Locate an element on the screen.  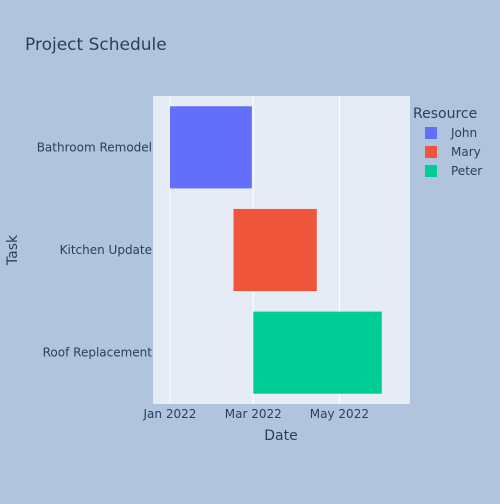
legend-swatch-mary is located at coordinates (431, 152).